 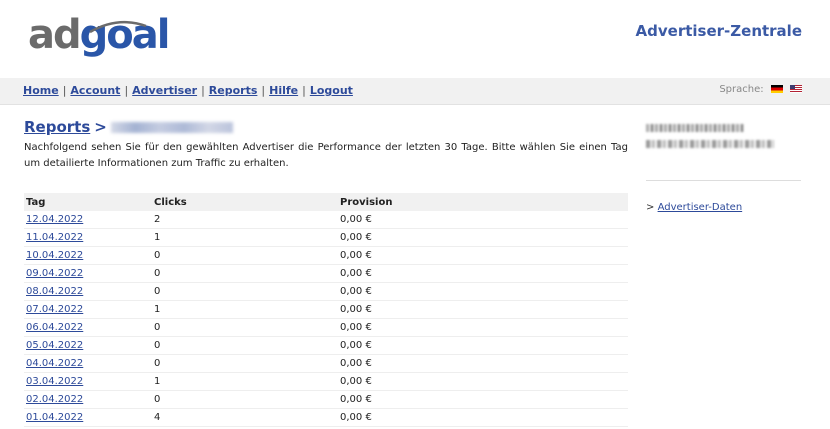 I want to click on table-row: 07.04.2022 1 0,00 €, so click(x=326, y=309).